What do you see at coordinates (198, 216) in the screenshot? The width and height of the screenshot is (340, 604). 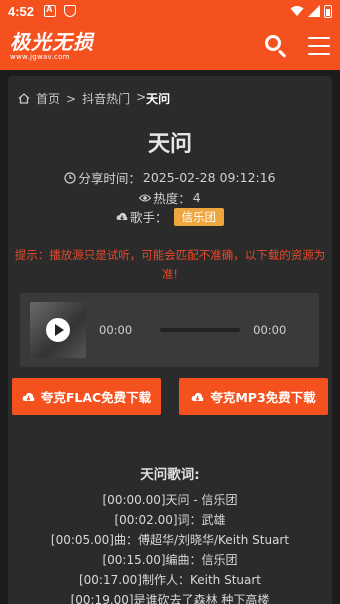 I see `singer-tag: 信乐团` at bounding box center [198, 216].